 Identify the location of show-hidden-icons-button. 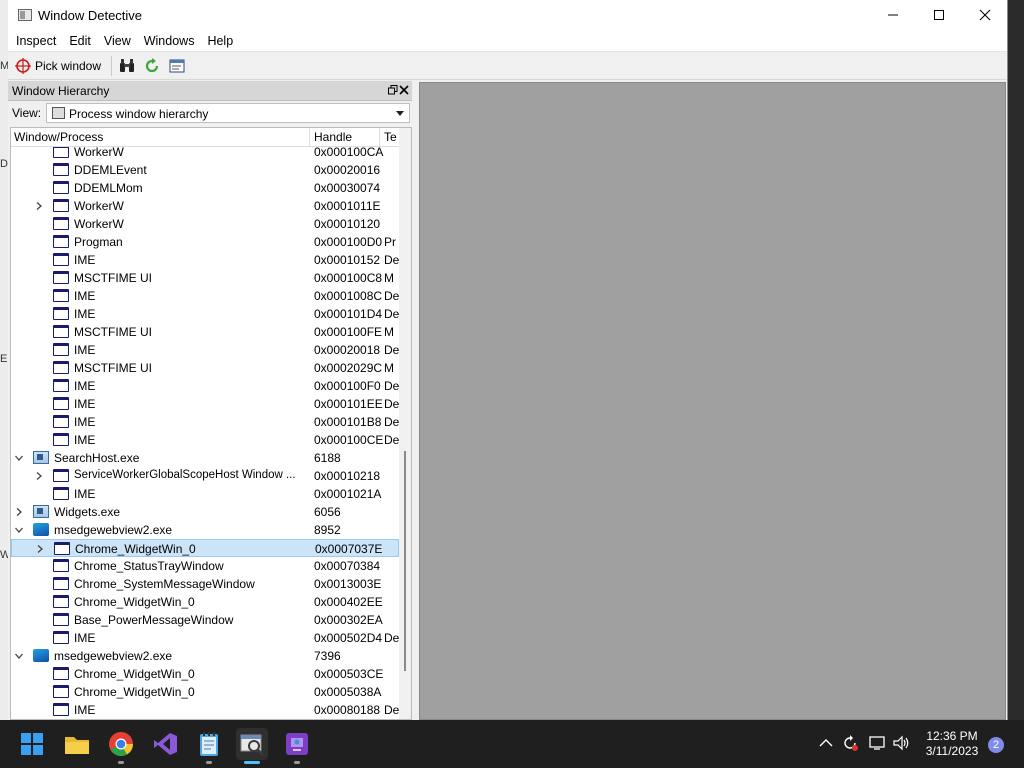
(826, 743).